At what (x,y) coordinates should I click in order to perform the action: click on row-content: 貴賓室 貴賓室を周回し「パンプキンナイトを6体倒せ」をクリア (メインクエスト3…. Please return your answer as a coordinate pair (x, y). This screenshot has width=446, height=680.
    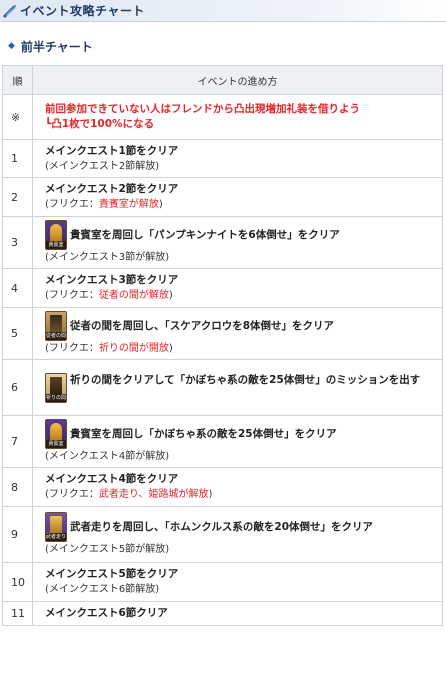
    Looking at the image, I should click on (237, 242).